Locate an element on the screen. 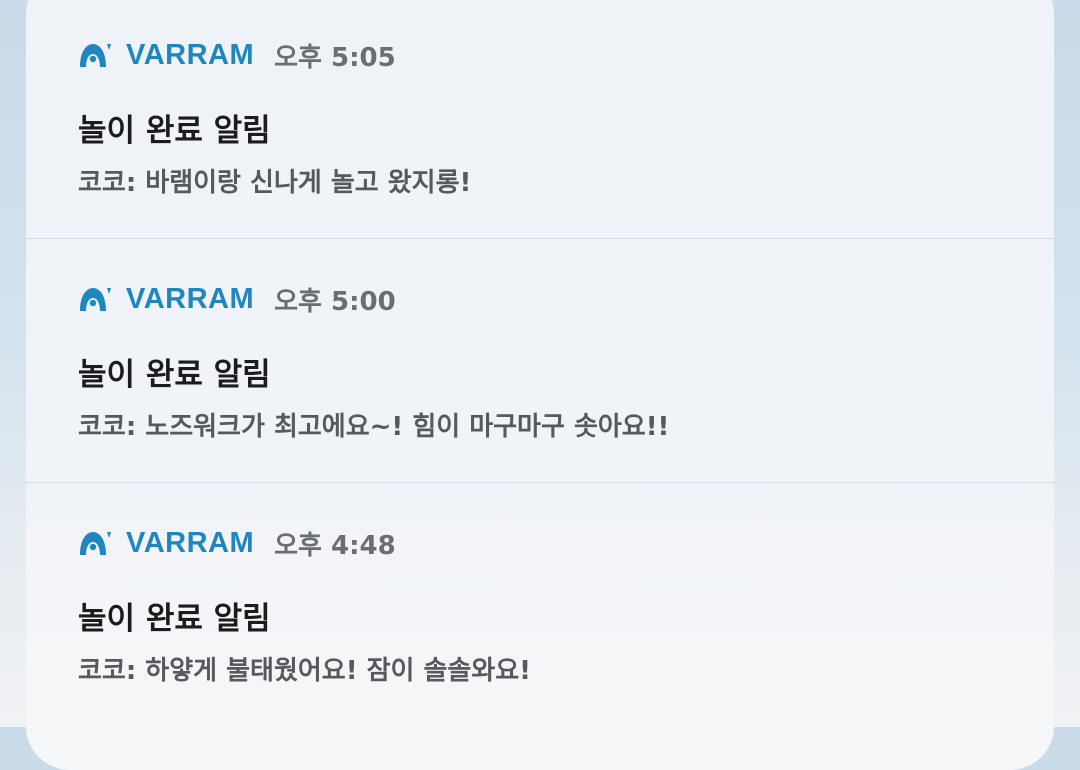  notification-time: 오후 5:00 is located at coordinates (335, 301).